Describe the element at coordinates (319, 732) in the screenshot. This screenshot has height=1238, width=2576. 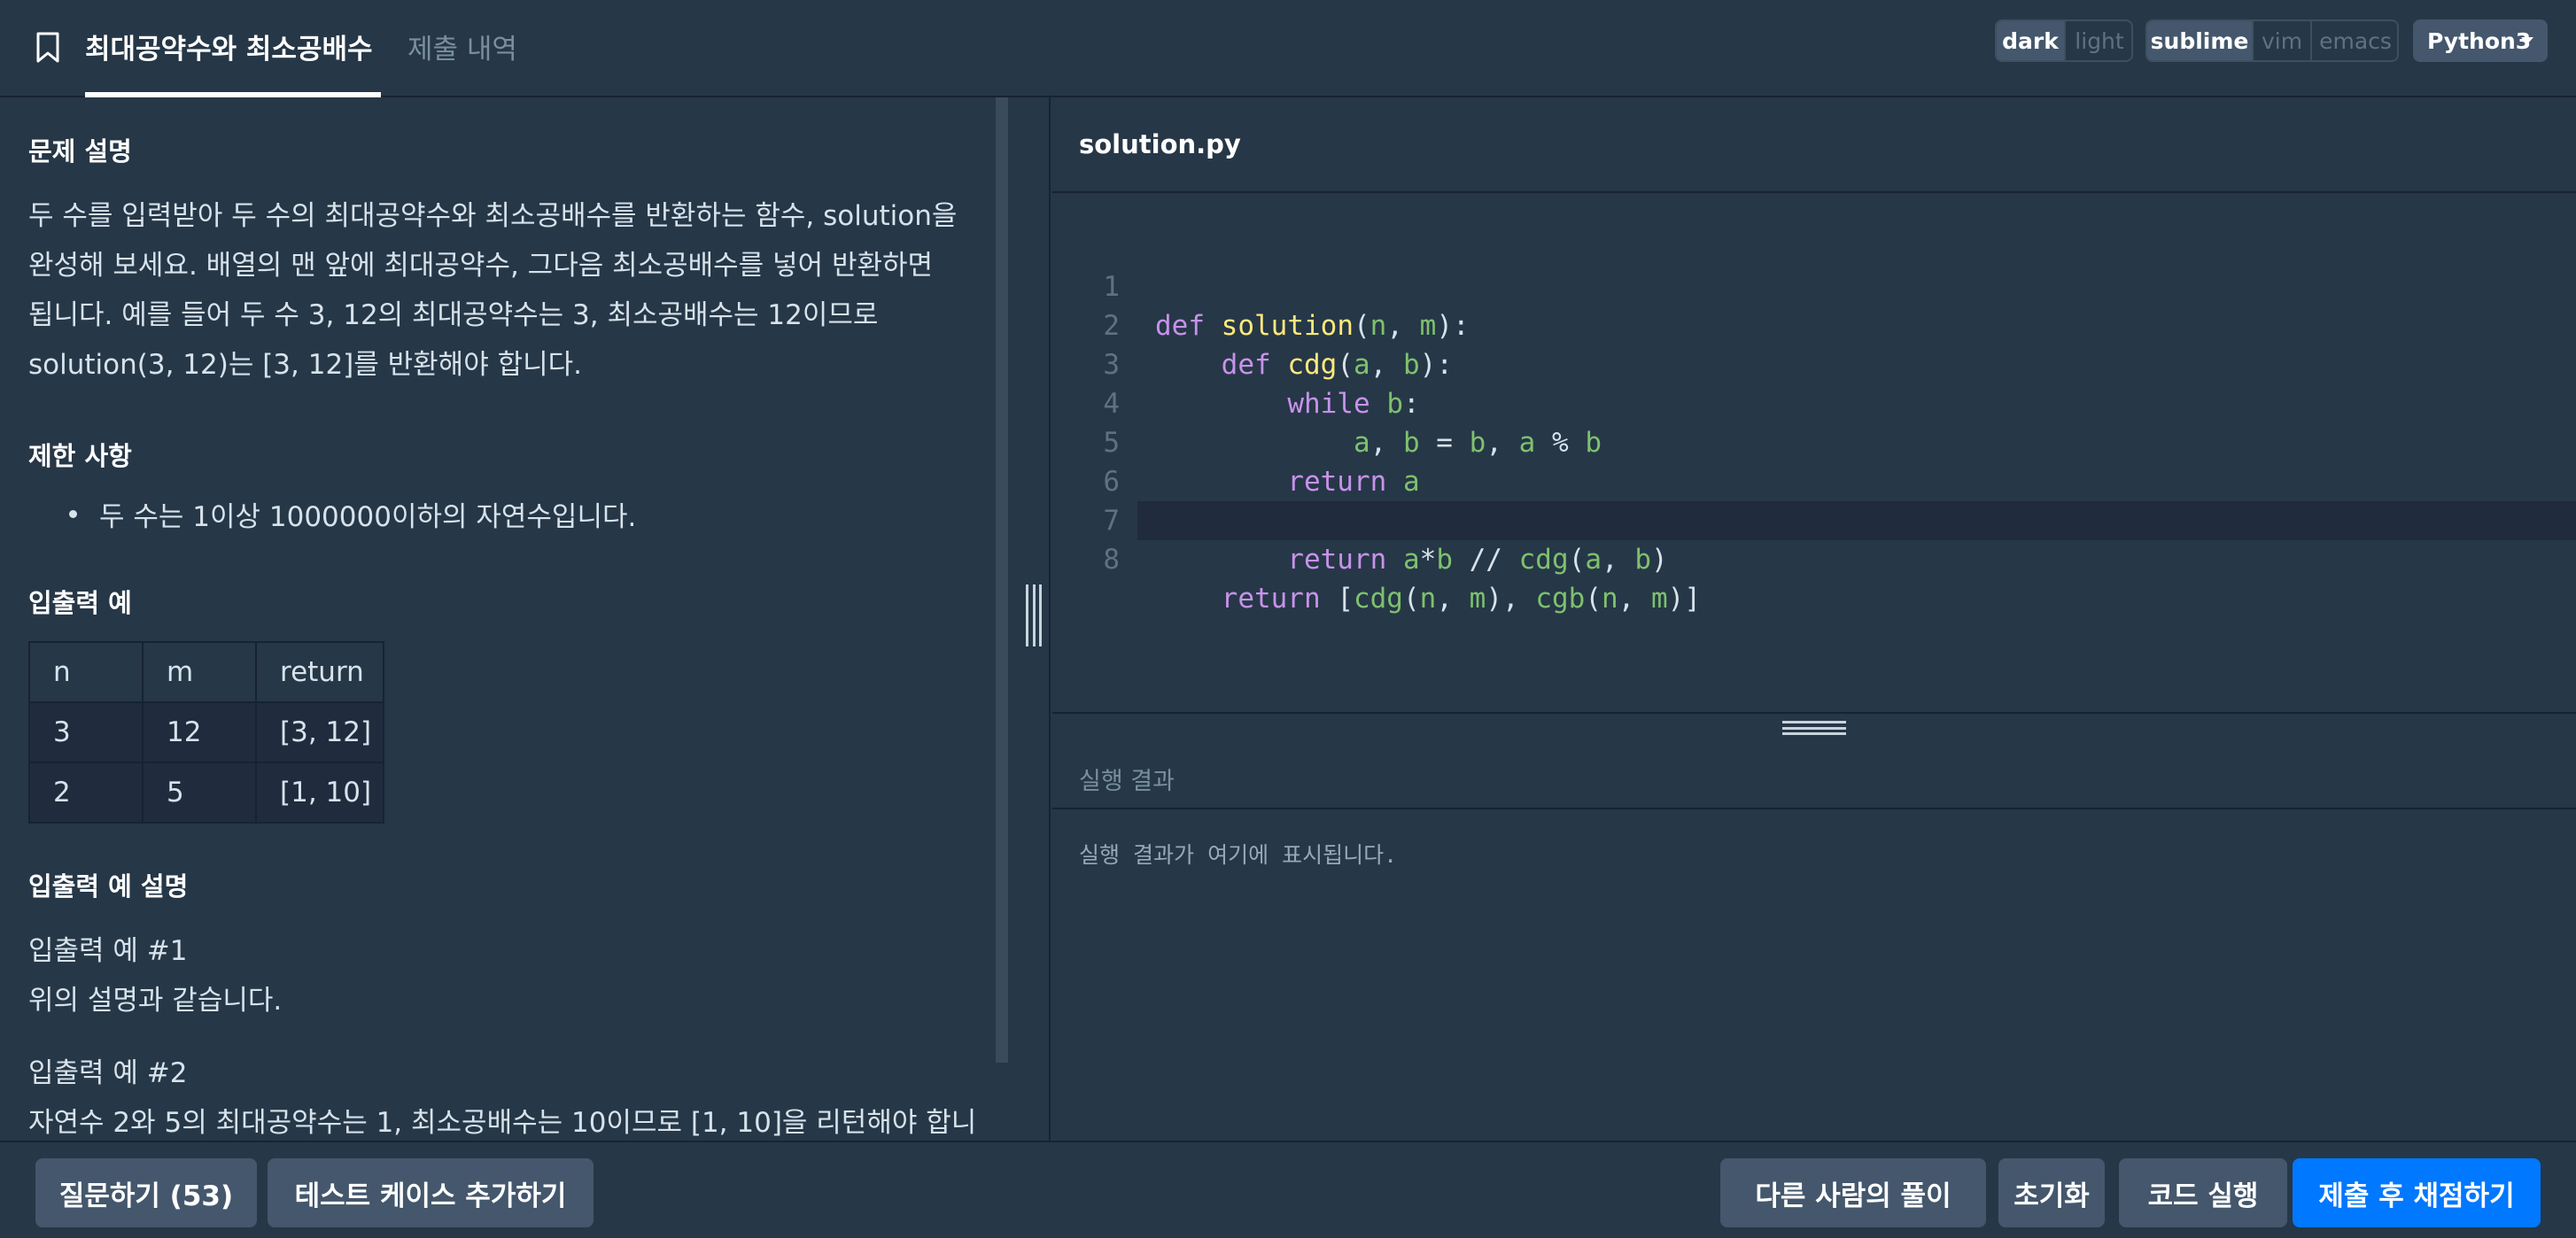
I see `table-cell: [3, 12]` at that location.